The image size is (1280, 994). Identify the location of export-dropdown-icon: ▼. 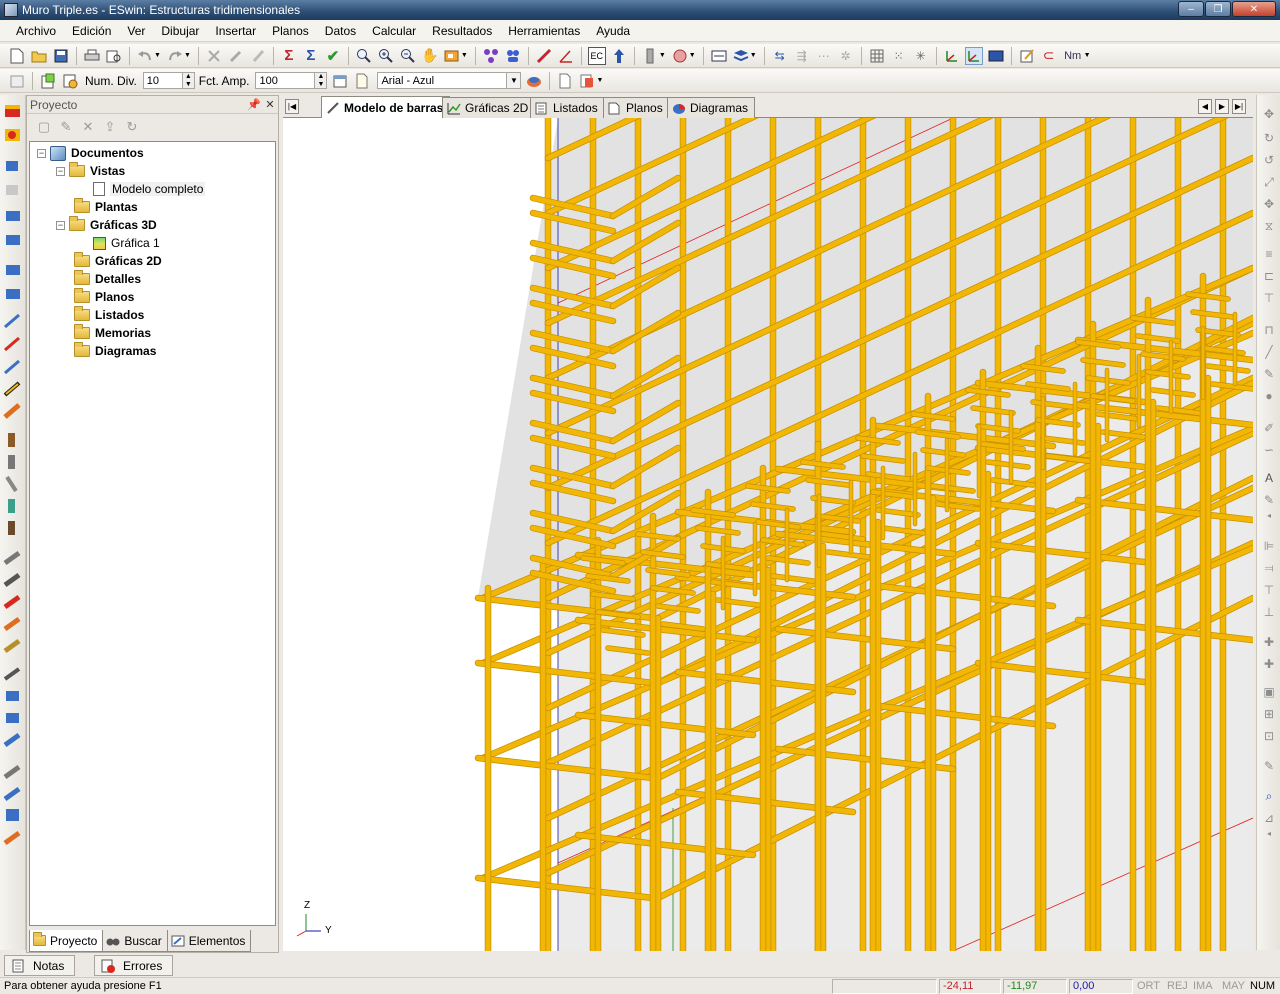
(599, 80).